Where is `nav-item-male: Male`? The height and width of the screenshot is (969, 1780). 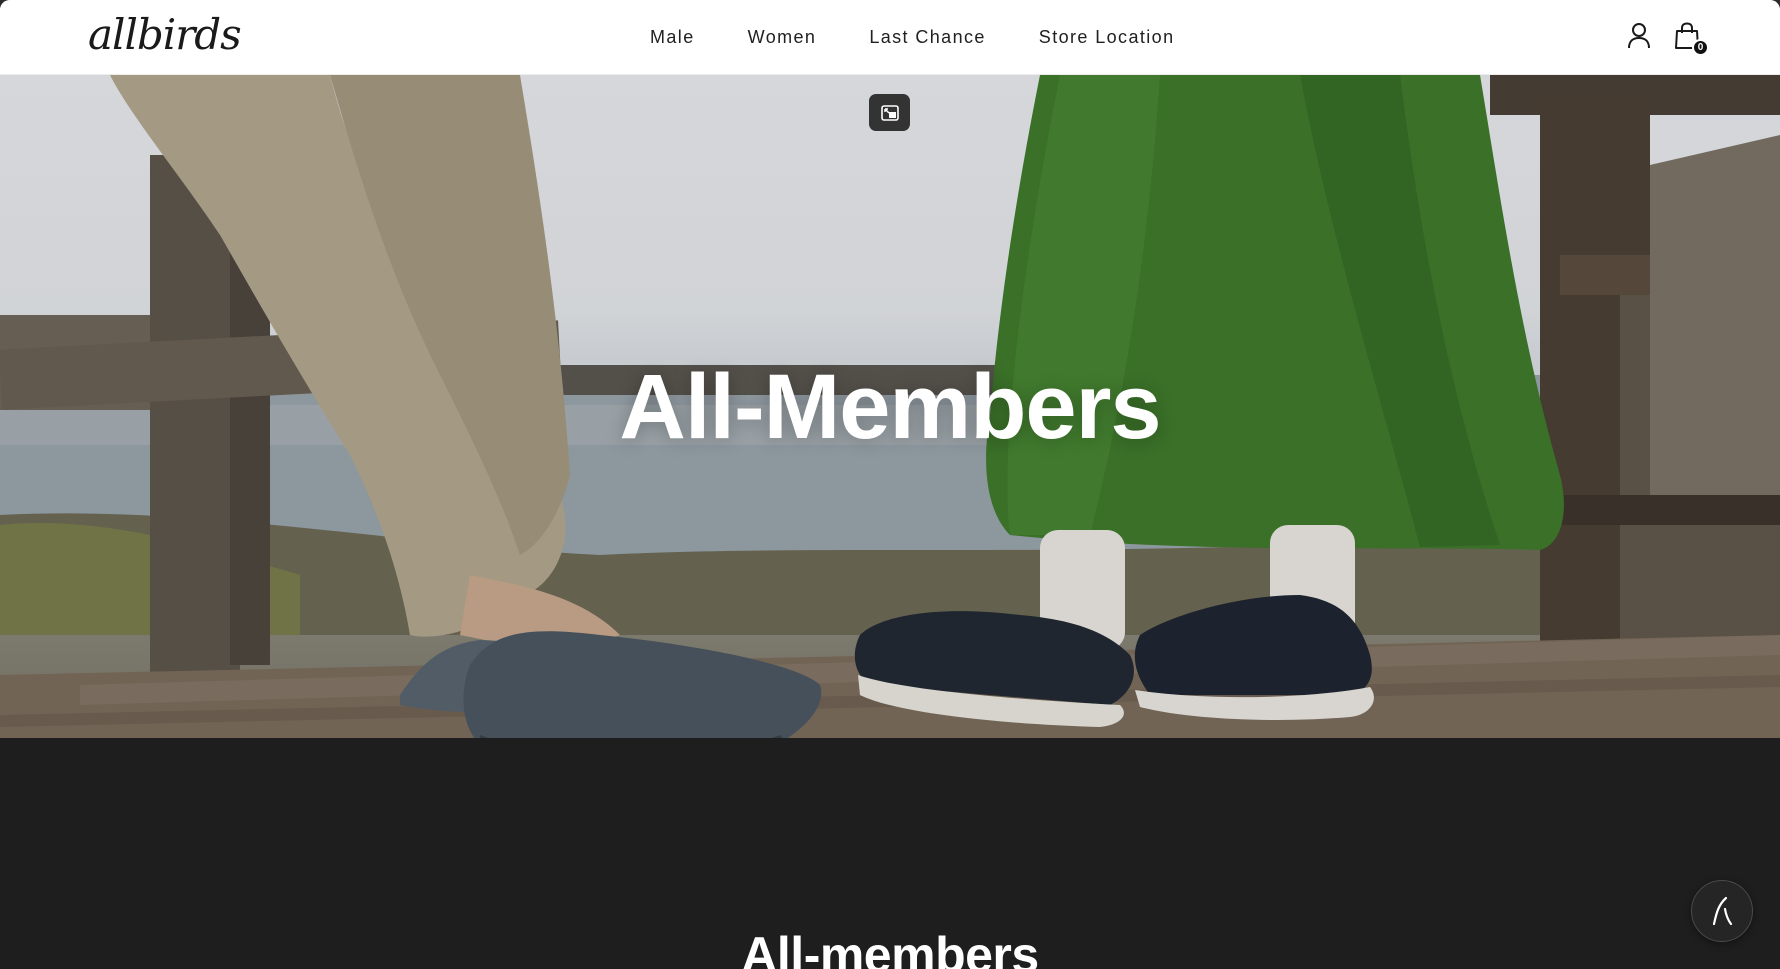
nav-item-male: Male is located at coordinates (672, 37).